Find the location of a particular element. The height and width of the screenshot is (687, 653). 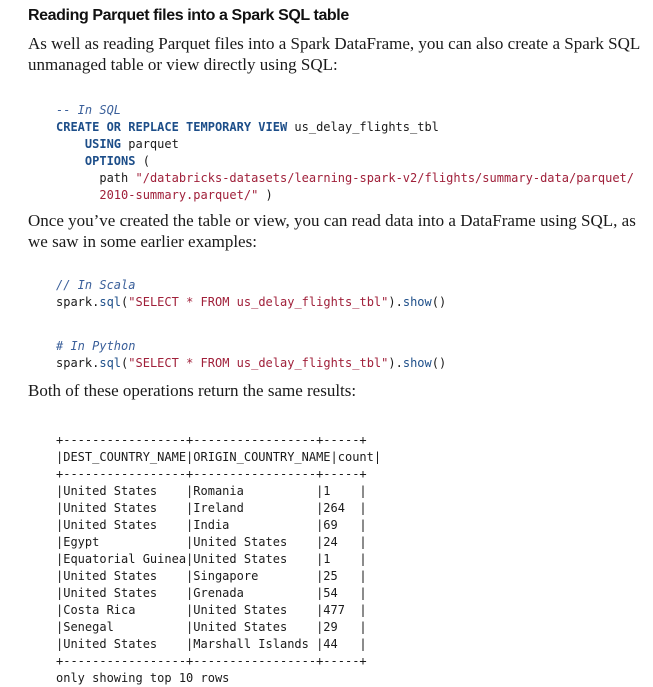

sql-using-keyword: USING is located at coordinates (103, 144).